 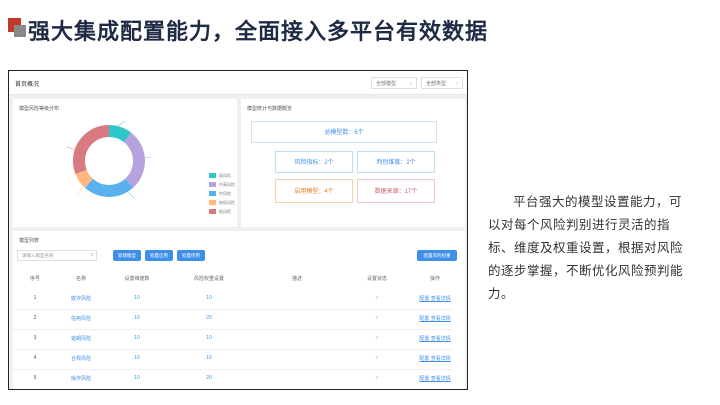 What do you see at coordinates (81, 378) in the screenshot?
I see `model-name-link: 操作风险` at bounding box center [81, 378].